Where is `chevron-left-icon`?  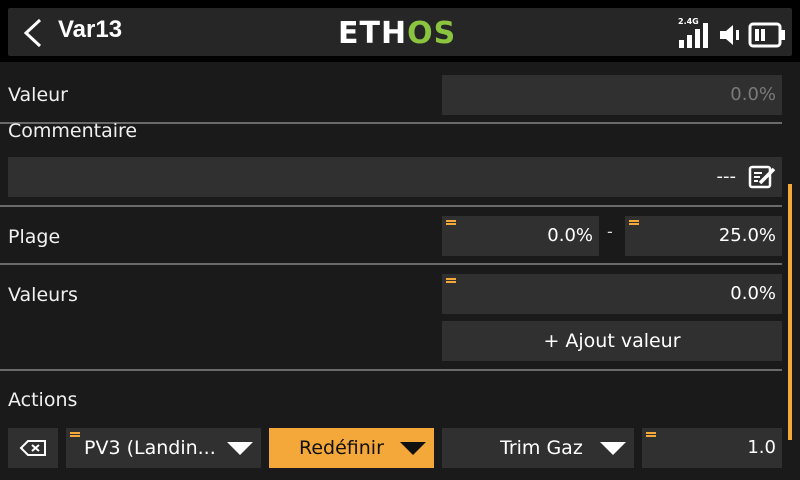 chevron-left-icon is located at coordinates (32, 33).